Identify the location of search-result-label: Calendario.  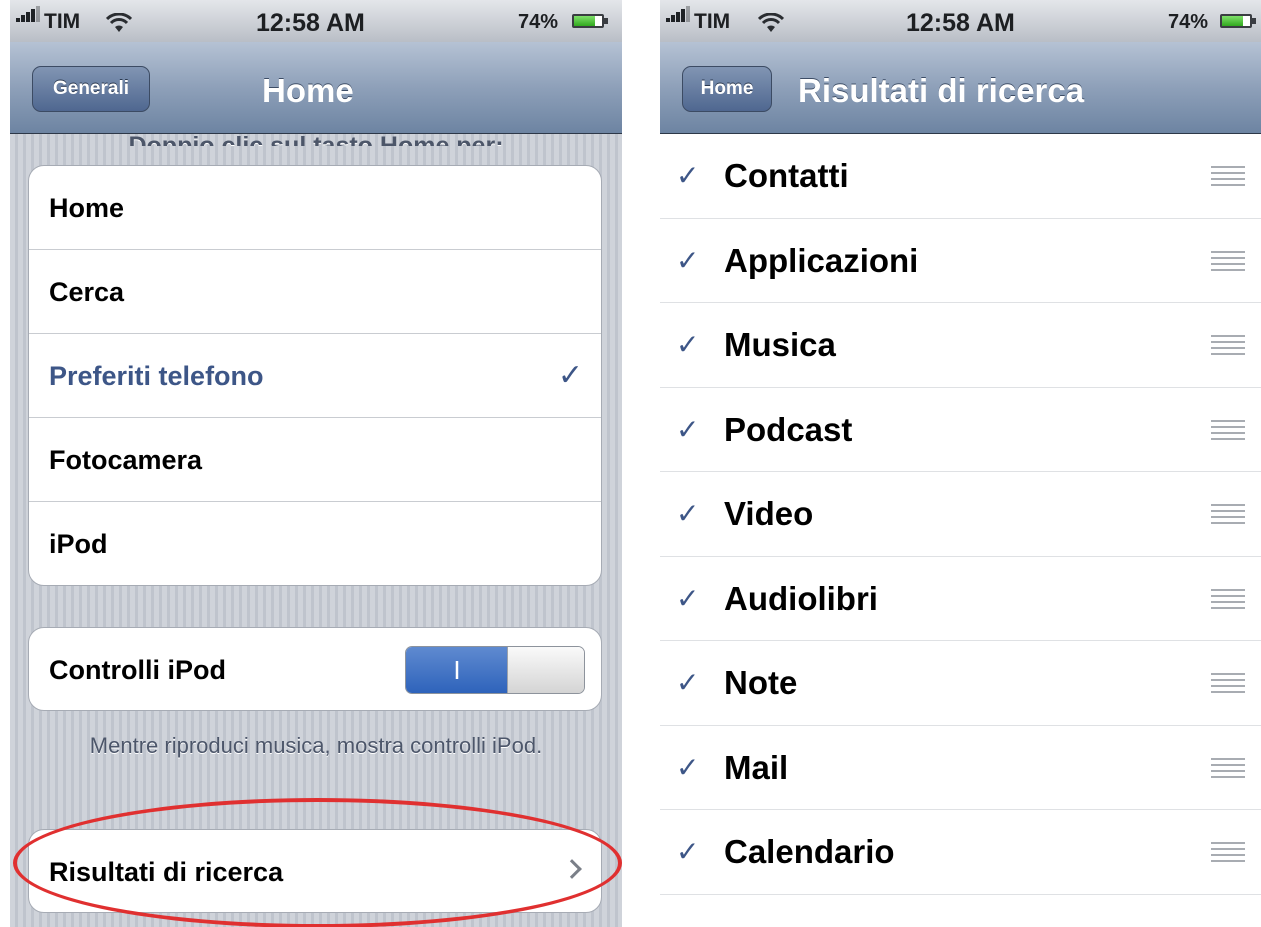
(809, 851).